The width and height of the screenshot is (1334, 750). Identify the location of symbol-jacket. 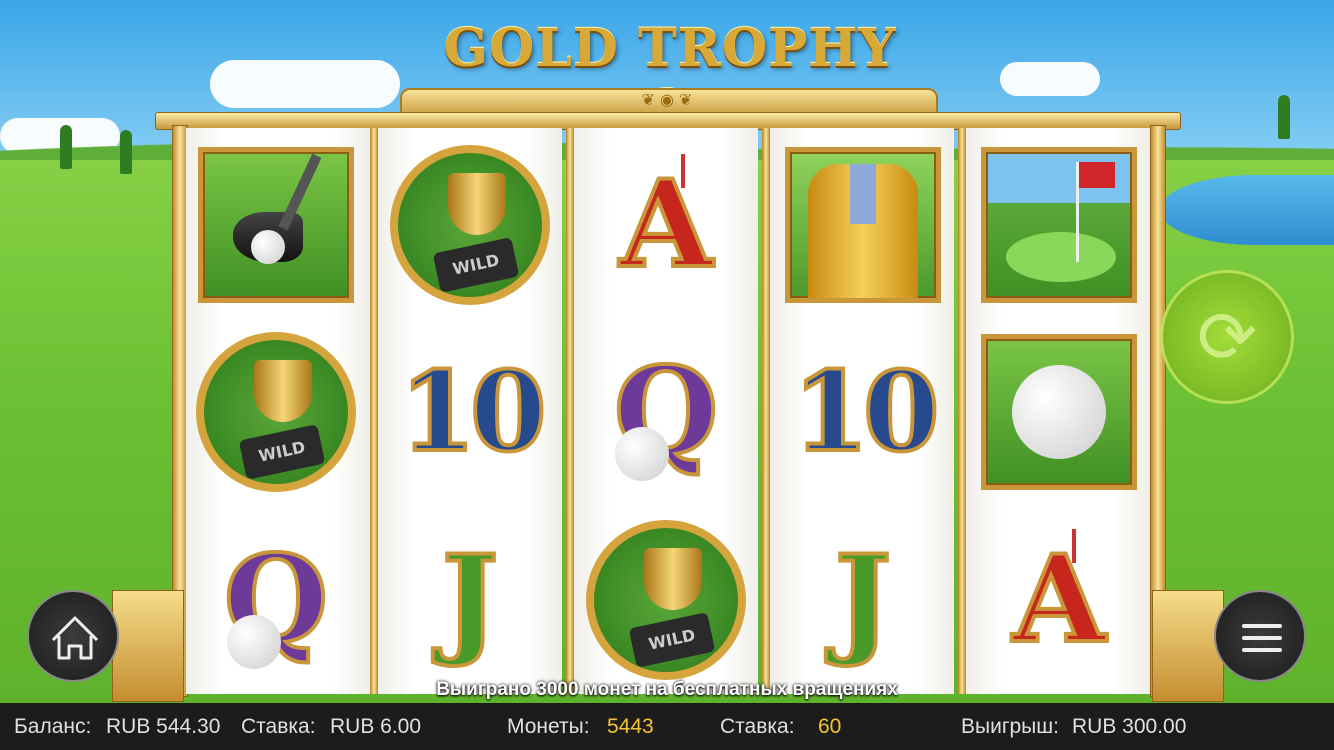
(863, 225).